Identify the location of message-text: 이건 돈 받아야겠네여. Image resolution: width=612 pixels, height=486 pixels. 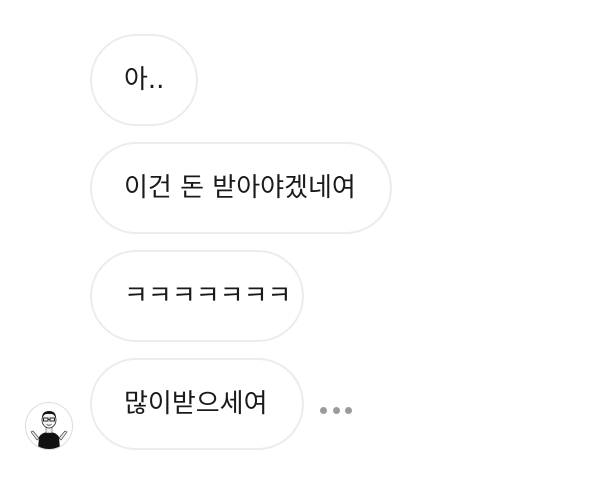
(240, 188).